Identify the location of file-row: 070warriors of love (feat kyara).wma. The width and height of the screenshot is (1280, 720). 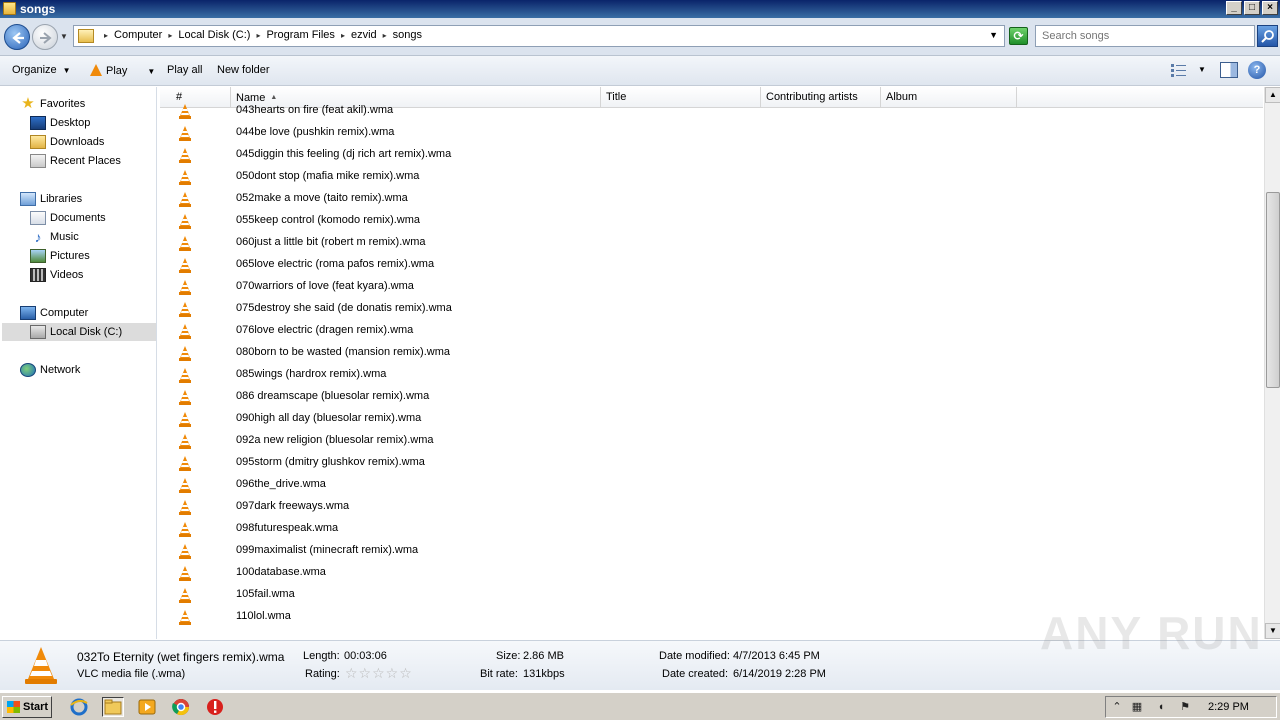
(710, 288).